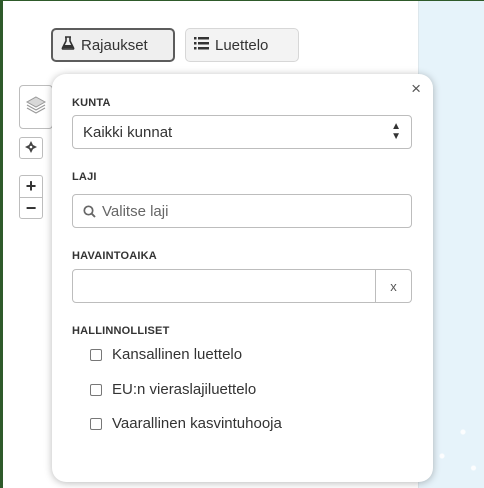  Describe the element at coordinates (31, 208) in the screenshot. I see `zoom-out-button: −` at that location.